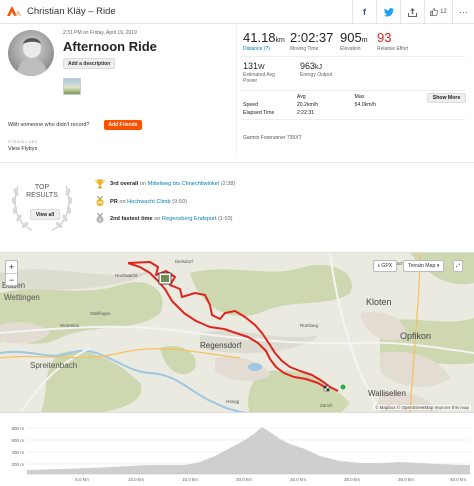  I want to click on segment-link: Mittelweg bis Chnechtiwinkel, so click(184, 184).